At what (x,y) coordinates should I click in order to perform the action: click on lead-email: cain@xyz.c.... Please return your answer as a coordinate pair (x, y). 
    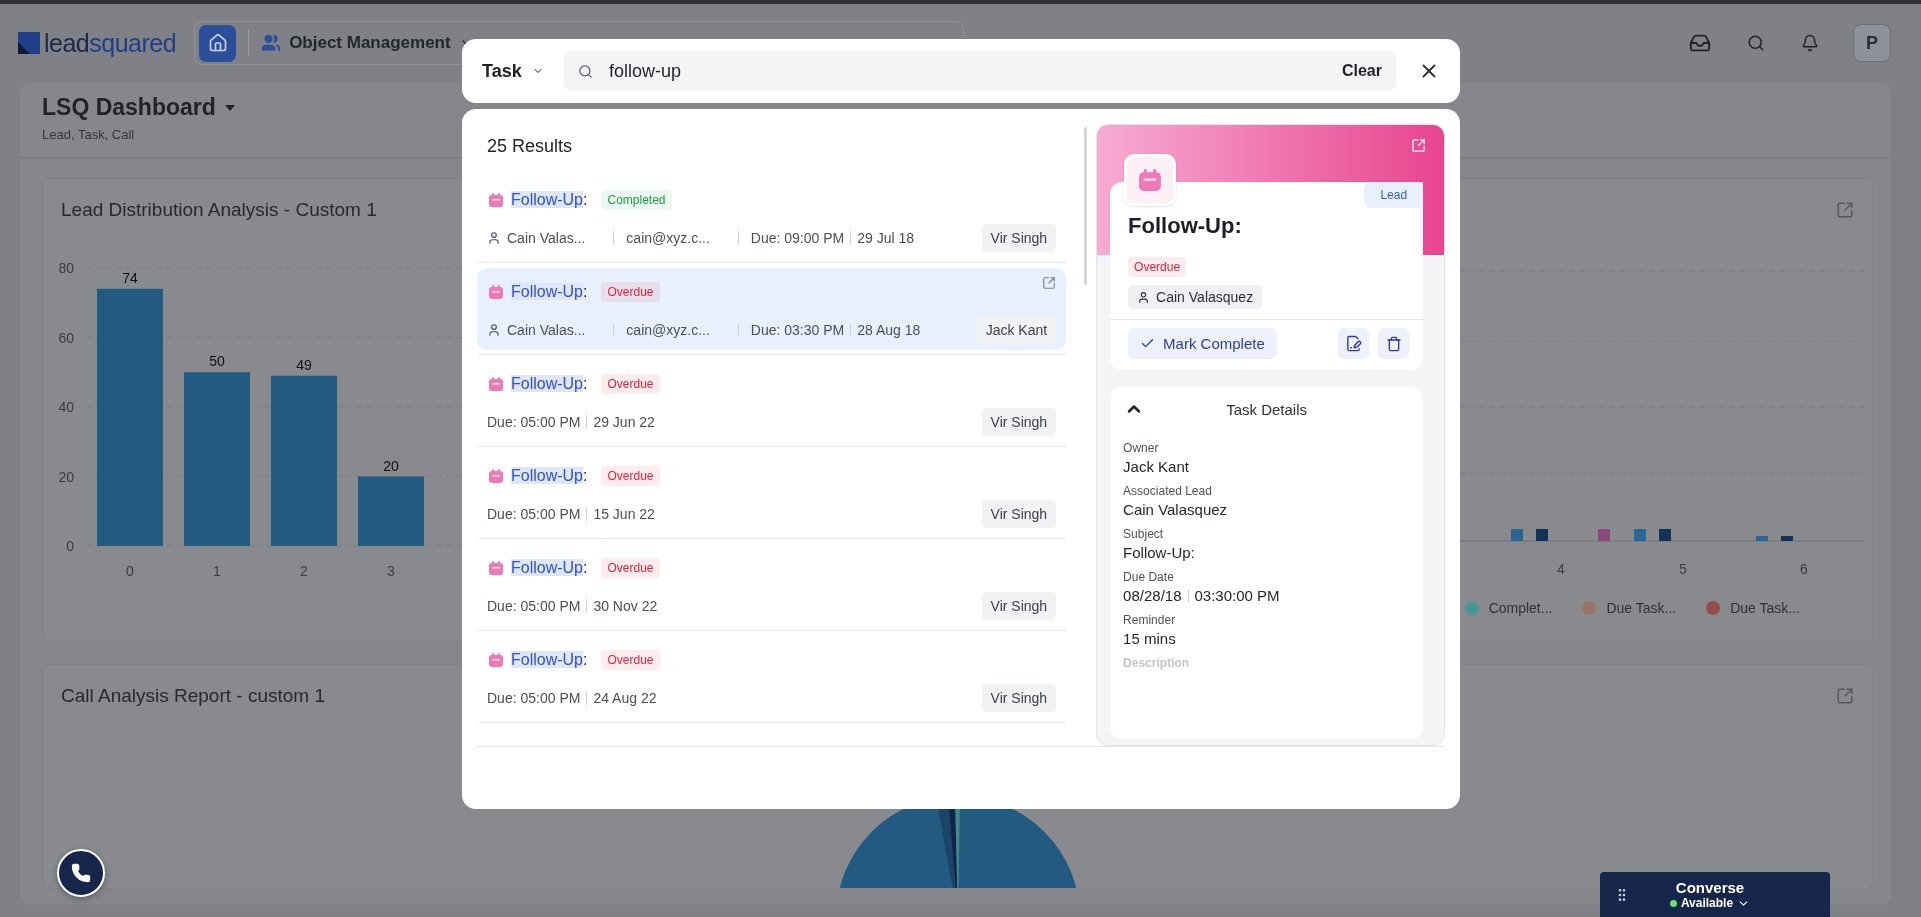
    Looking at the image, I should click on (668, 330).